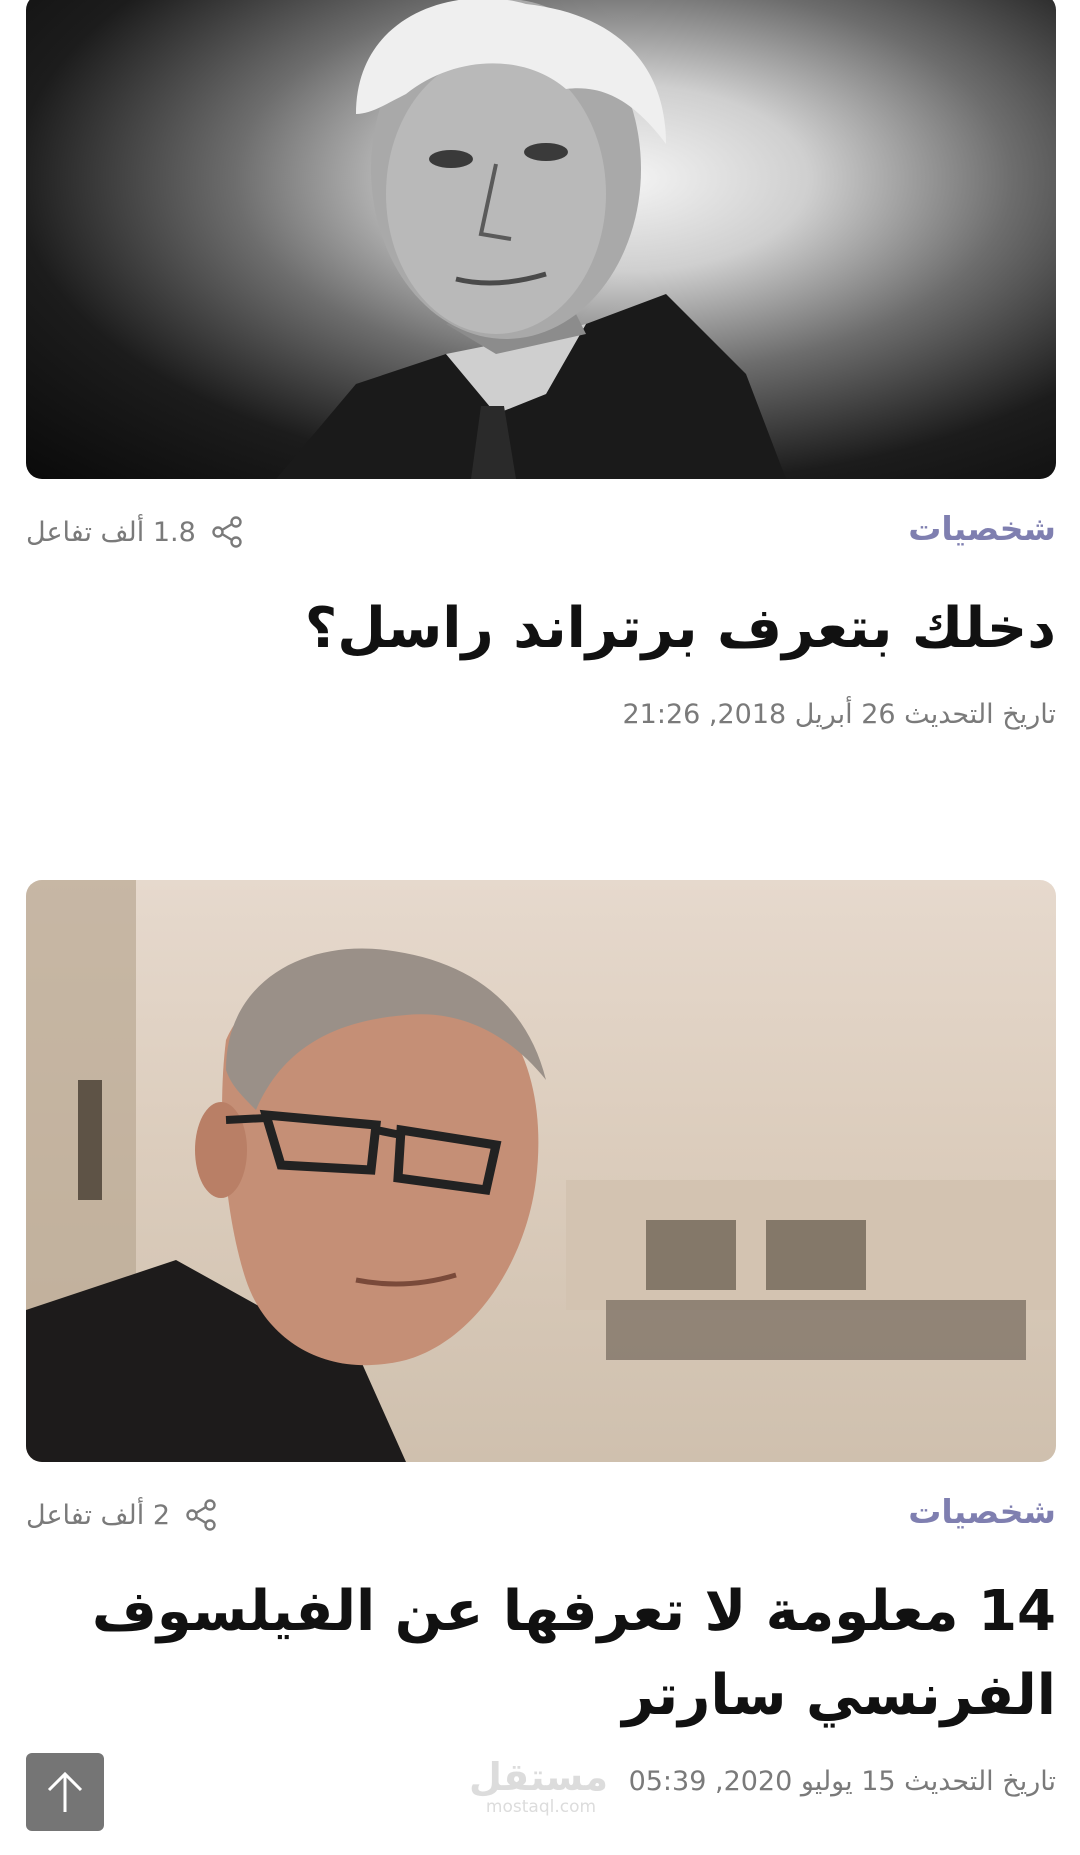 The image size is (1080, 1855). I want to click on watermark-url: mostaql.com, so click(541, 1807).